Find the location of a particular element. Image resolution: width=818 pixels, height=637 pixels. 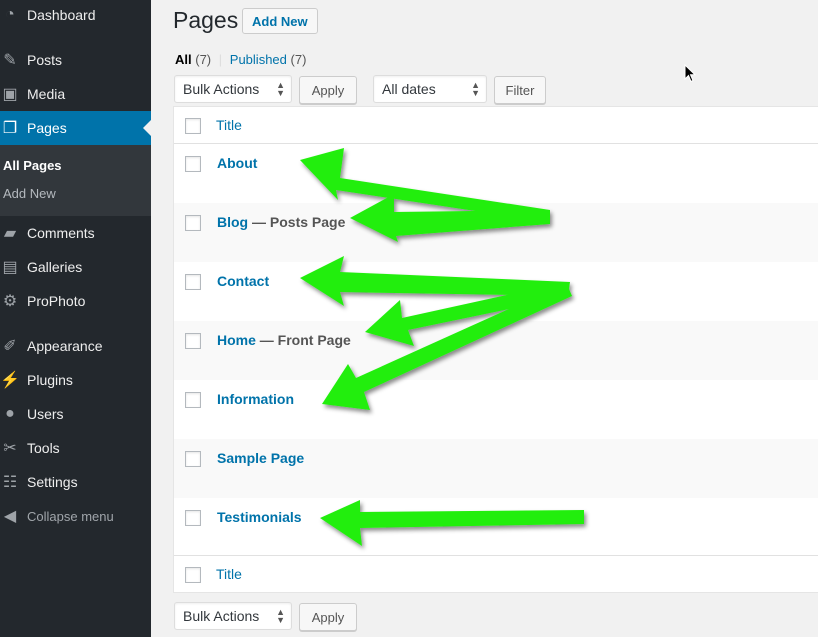

table-row: Blog — Posts Page is located at coordinates (496, 232).